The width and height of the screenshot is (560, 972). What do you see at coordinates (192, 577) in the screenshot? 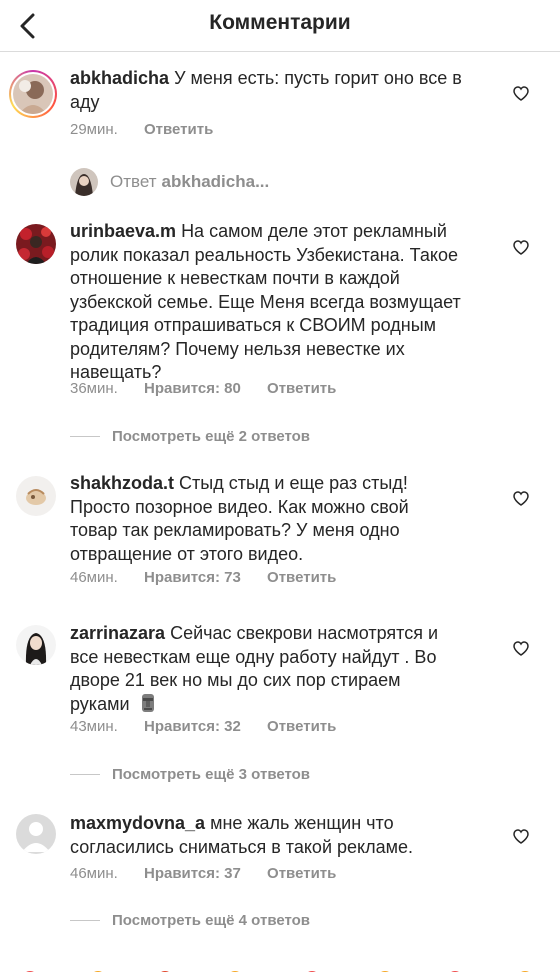
I see `likes-count: Нравится: 73` at bounding box center [192, 577].